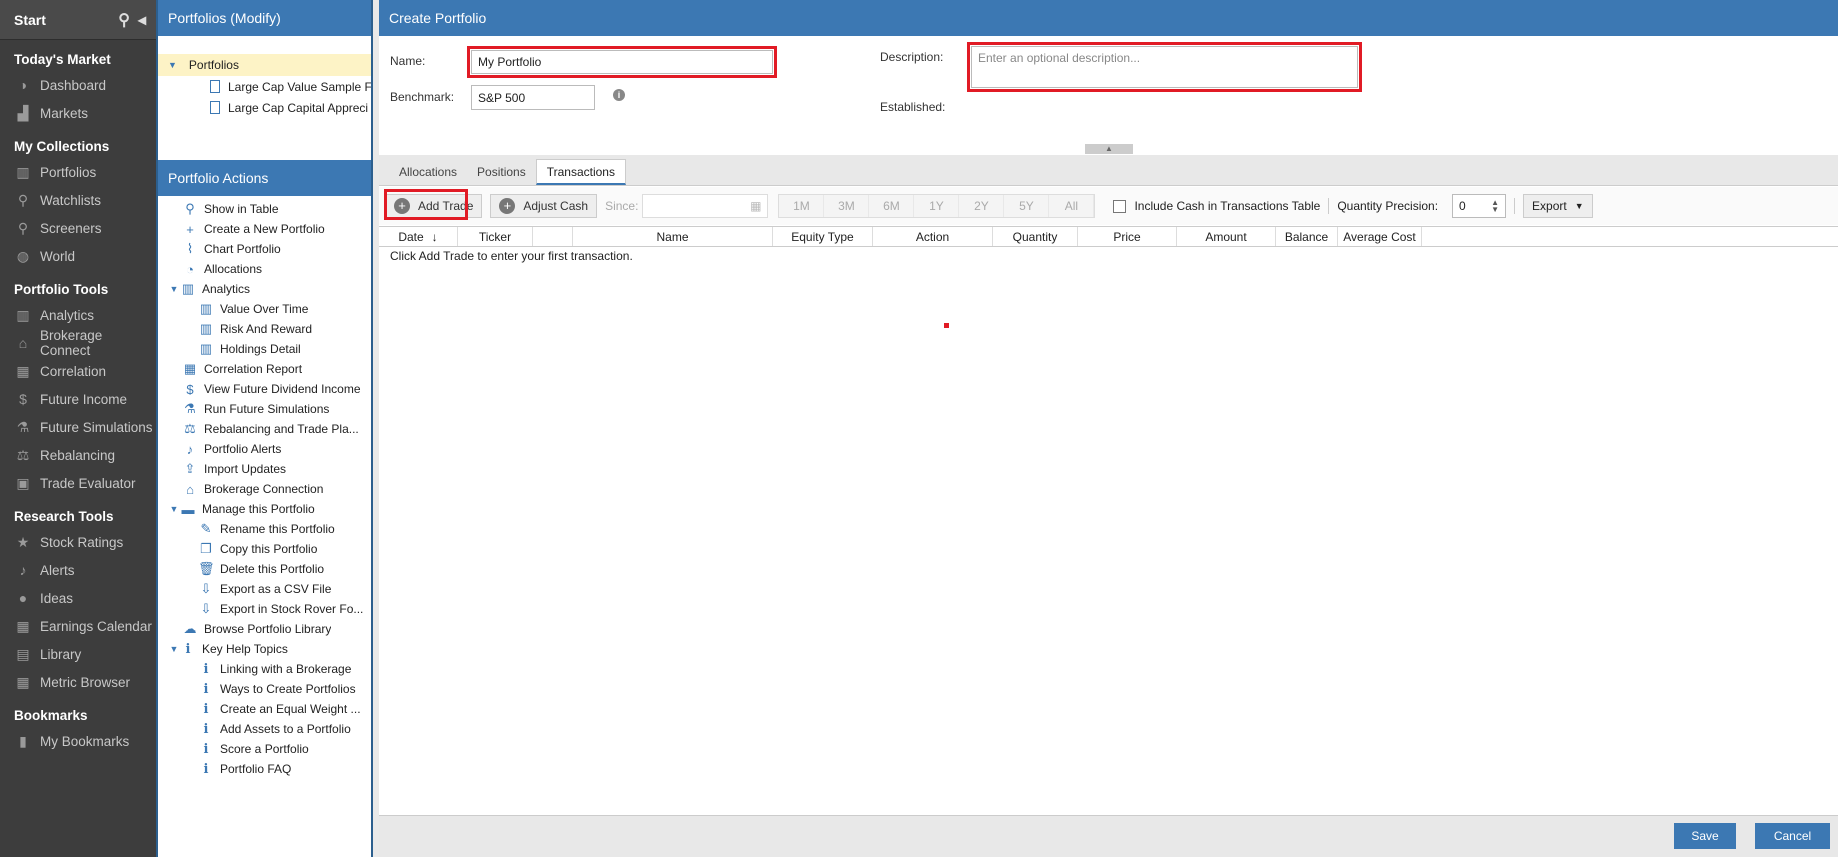 This screenshot has height=857, width=1838. Describe the element at coordinates (1216, 206) in the screenshot. I see `include-cash-option: Include Cash in Transactions Table` at that location.